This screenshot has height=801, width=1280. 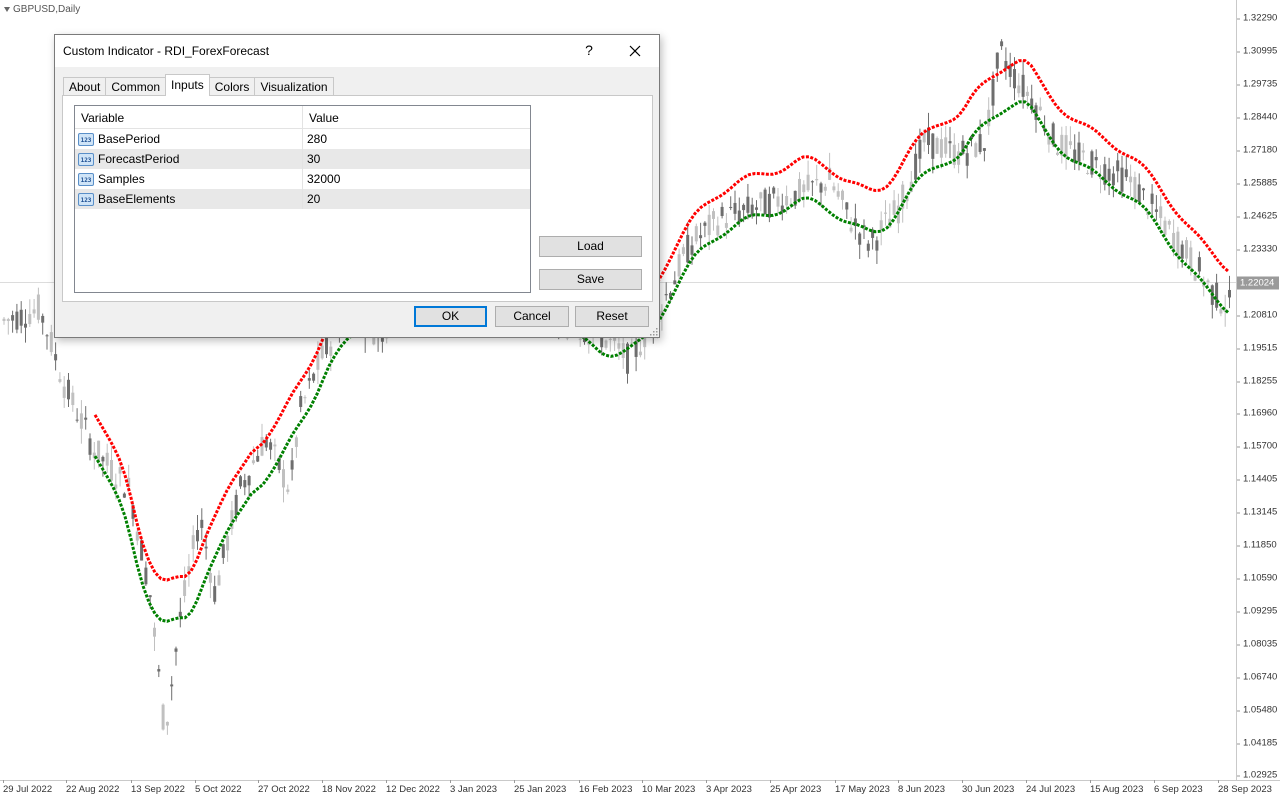 I want to click on time-tick: 22 Aug 2022, so click(x=93, y=787).